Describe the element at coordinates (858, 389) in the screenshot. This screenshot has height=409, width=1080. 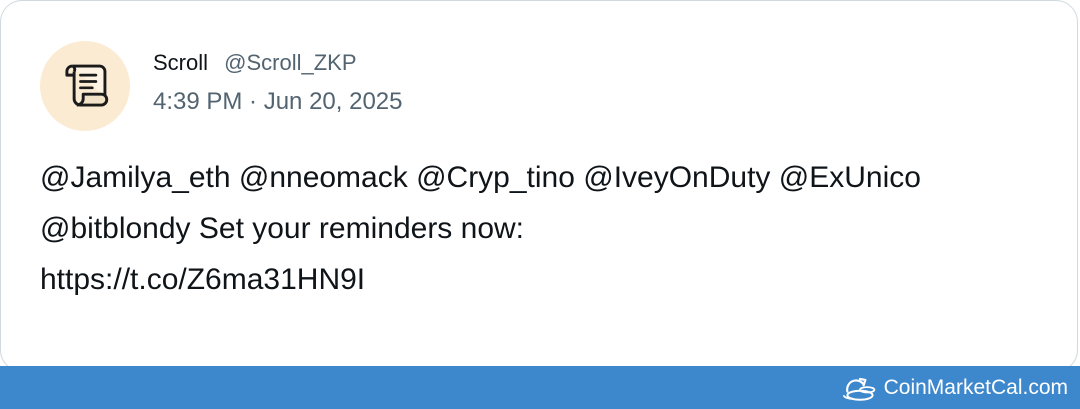
I see `coinmarketcal-logo-icon` at that location.